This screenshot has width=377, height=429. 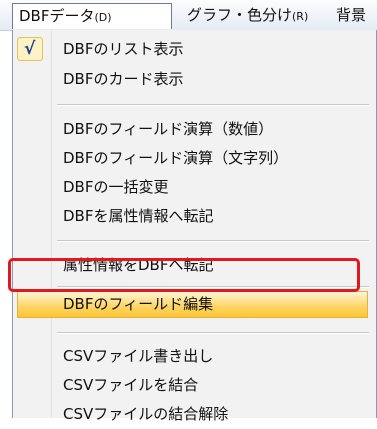 I want to click on menubar-graph-color: グラフ・色分け(R), so click(x=247, y=16).